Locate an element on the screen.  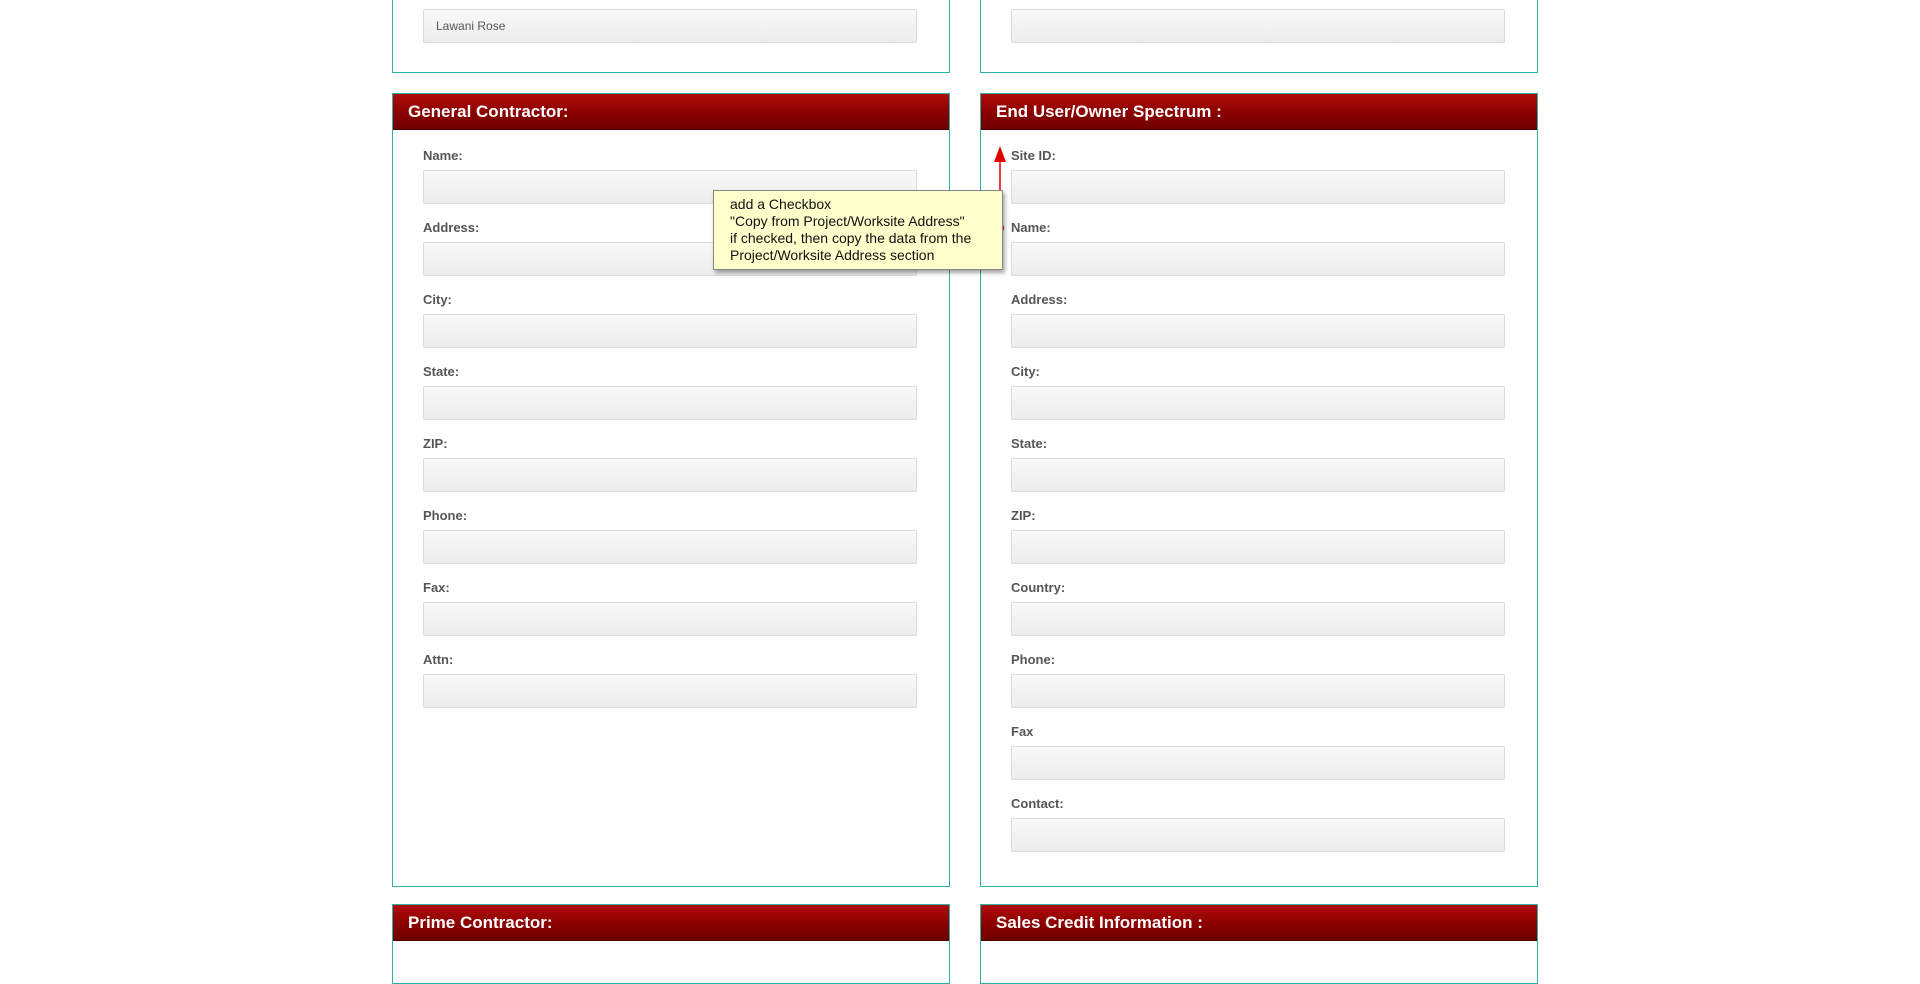
annotation-pointer is located at coordinates (1000, 189).